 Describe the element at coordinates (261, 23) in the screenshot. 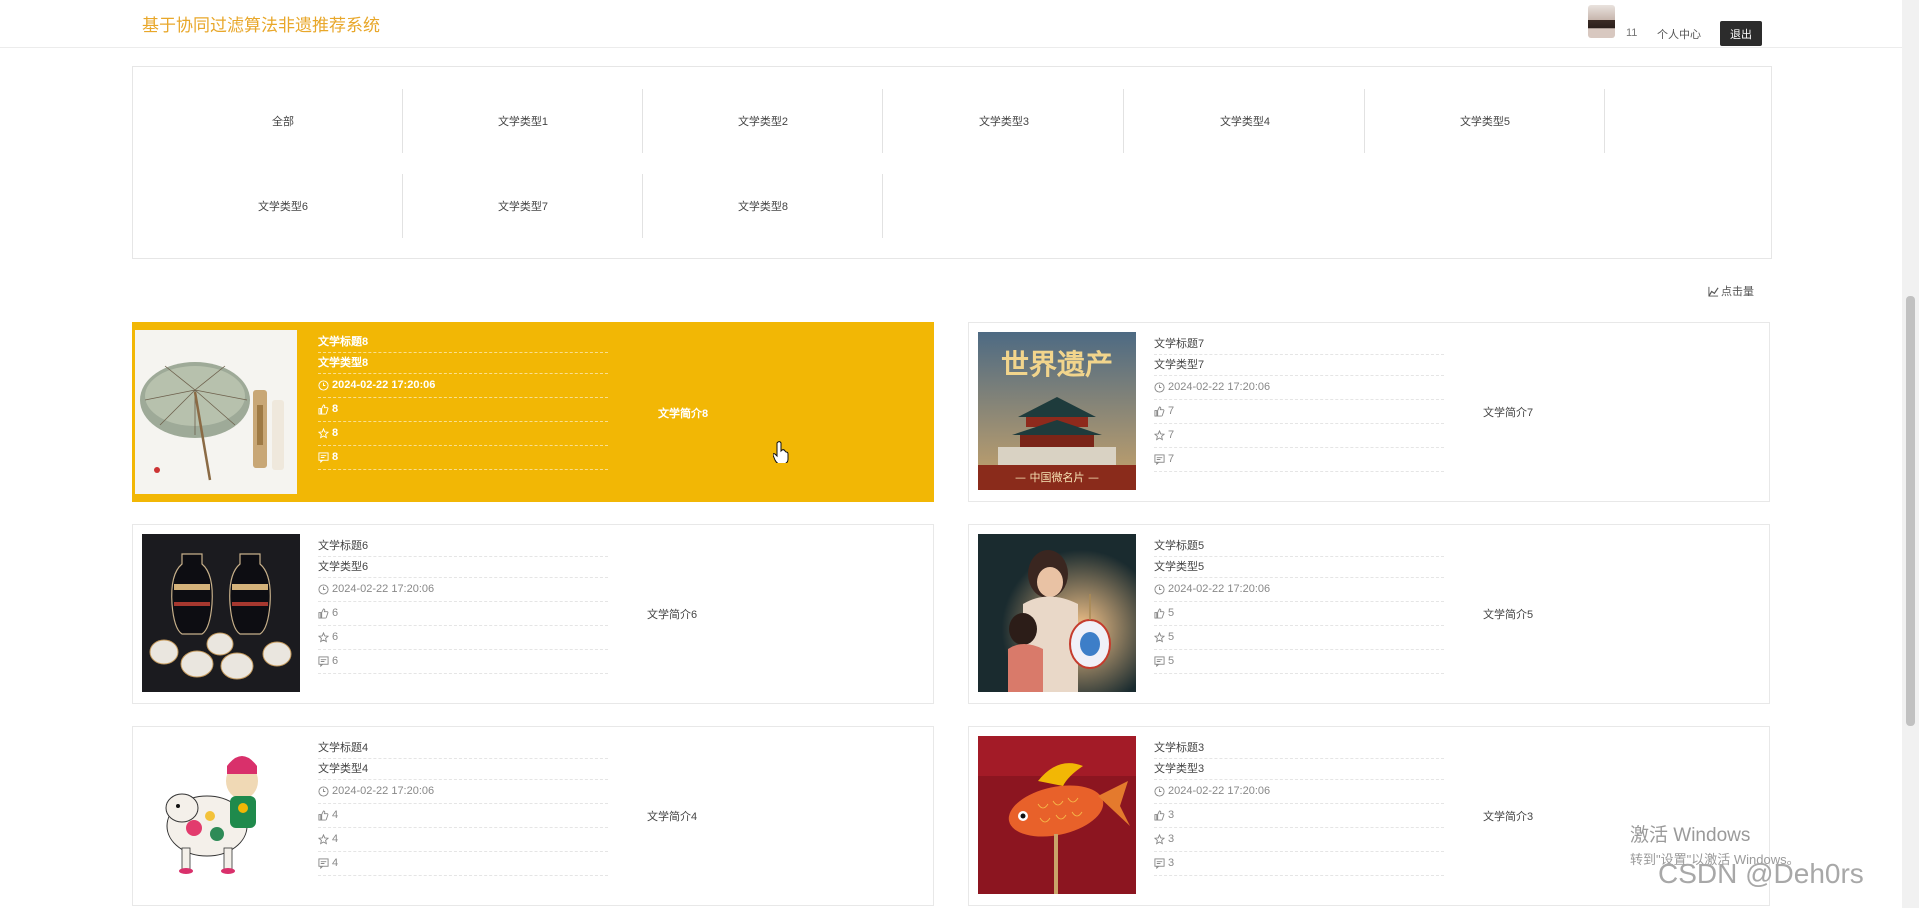

I see `site-title: 基于协同过滤算法非遗推荐系统` at that location.